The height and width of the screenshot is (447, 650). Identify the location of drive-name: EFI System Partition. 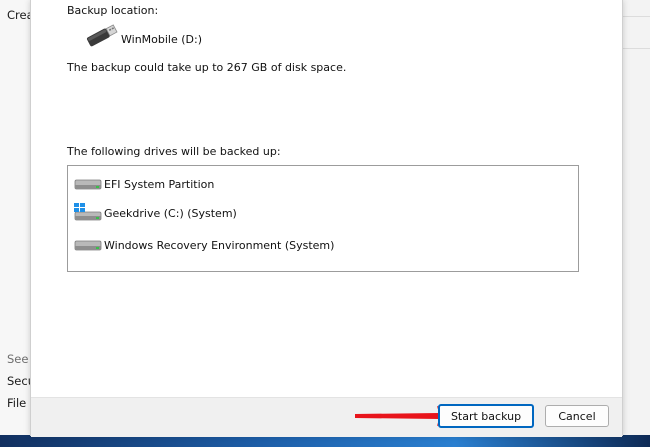
(159, 184).